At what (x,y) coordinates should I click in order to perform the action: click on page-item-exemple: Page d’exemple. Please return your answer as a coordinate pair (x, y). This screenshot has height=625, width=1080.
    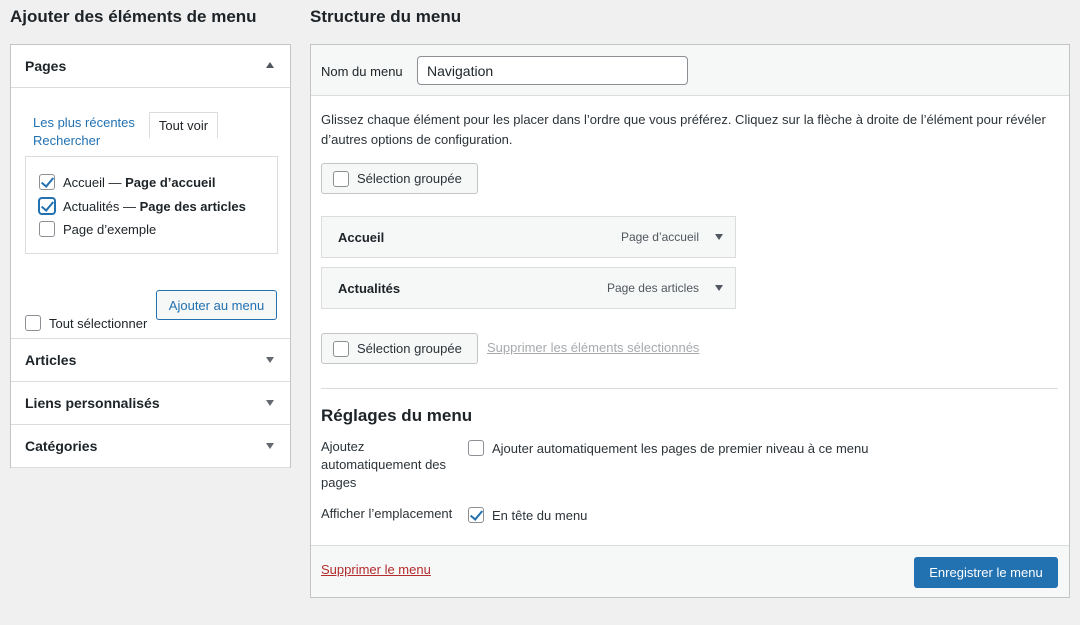
    Looking at the image, I should click on (97, 229).